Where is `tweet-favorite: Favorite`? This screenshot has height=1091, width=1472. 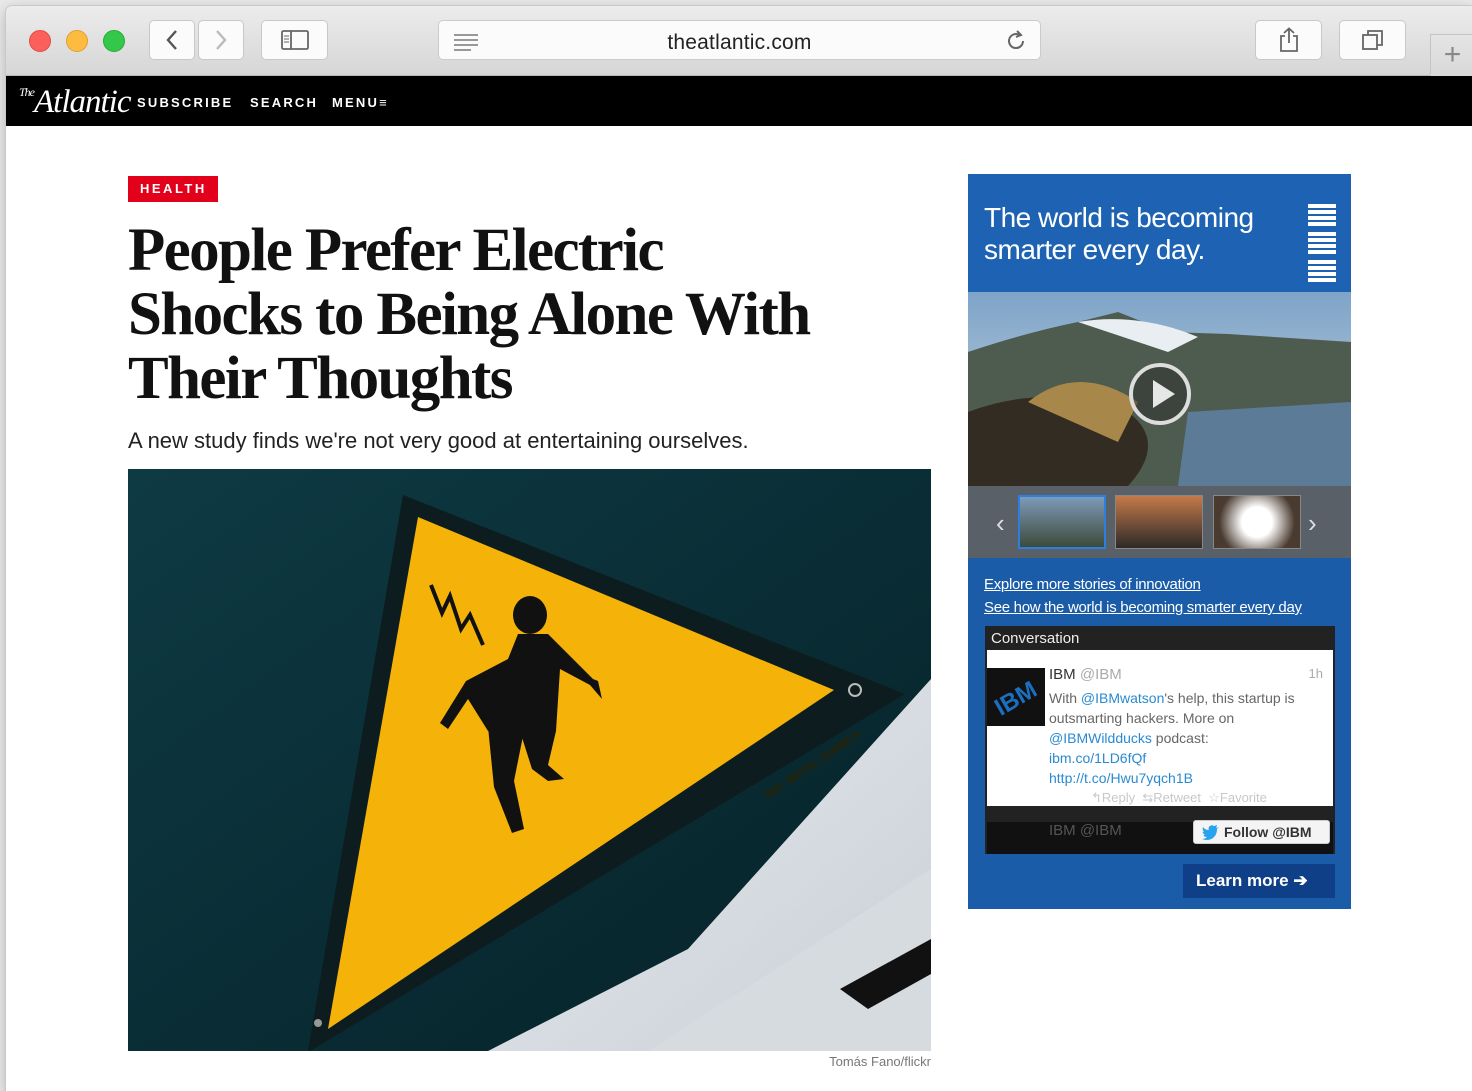
tweet-favorite: Favorite is located at coordinates (1243, 797).